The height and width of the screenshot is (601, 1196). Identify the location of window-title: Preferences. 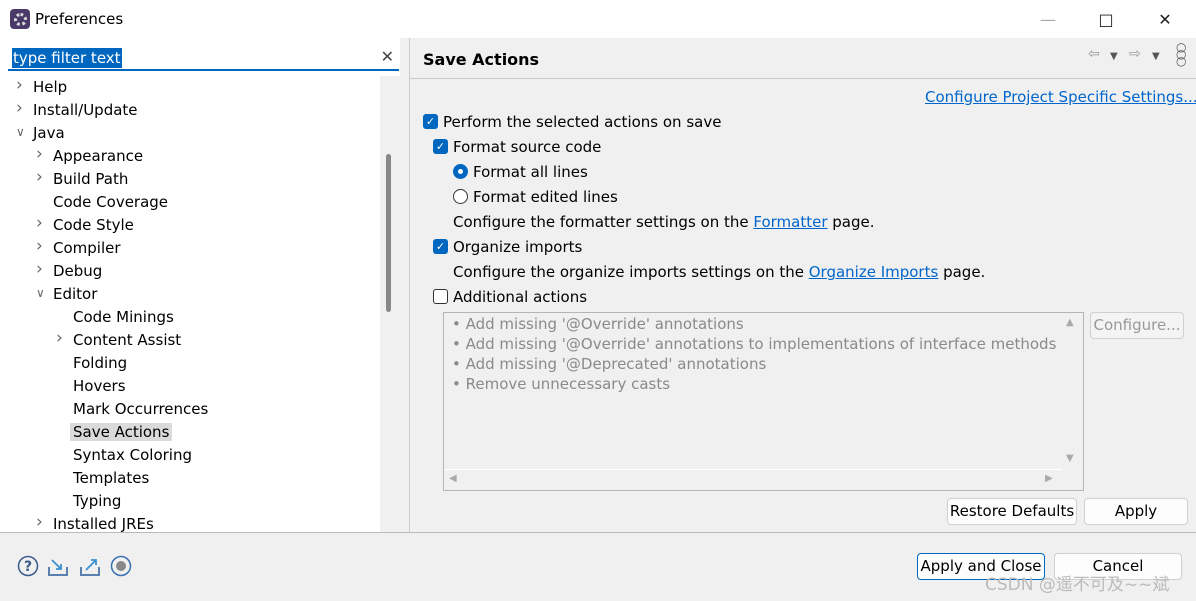
(79, 19).